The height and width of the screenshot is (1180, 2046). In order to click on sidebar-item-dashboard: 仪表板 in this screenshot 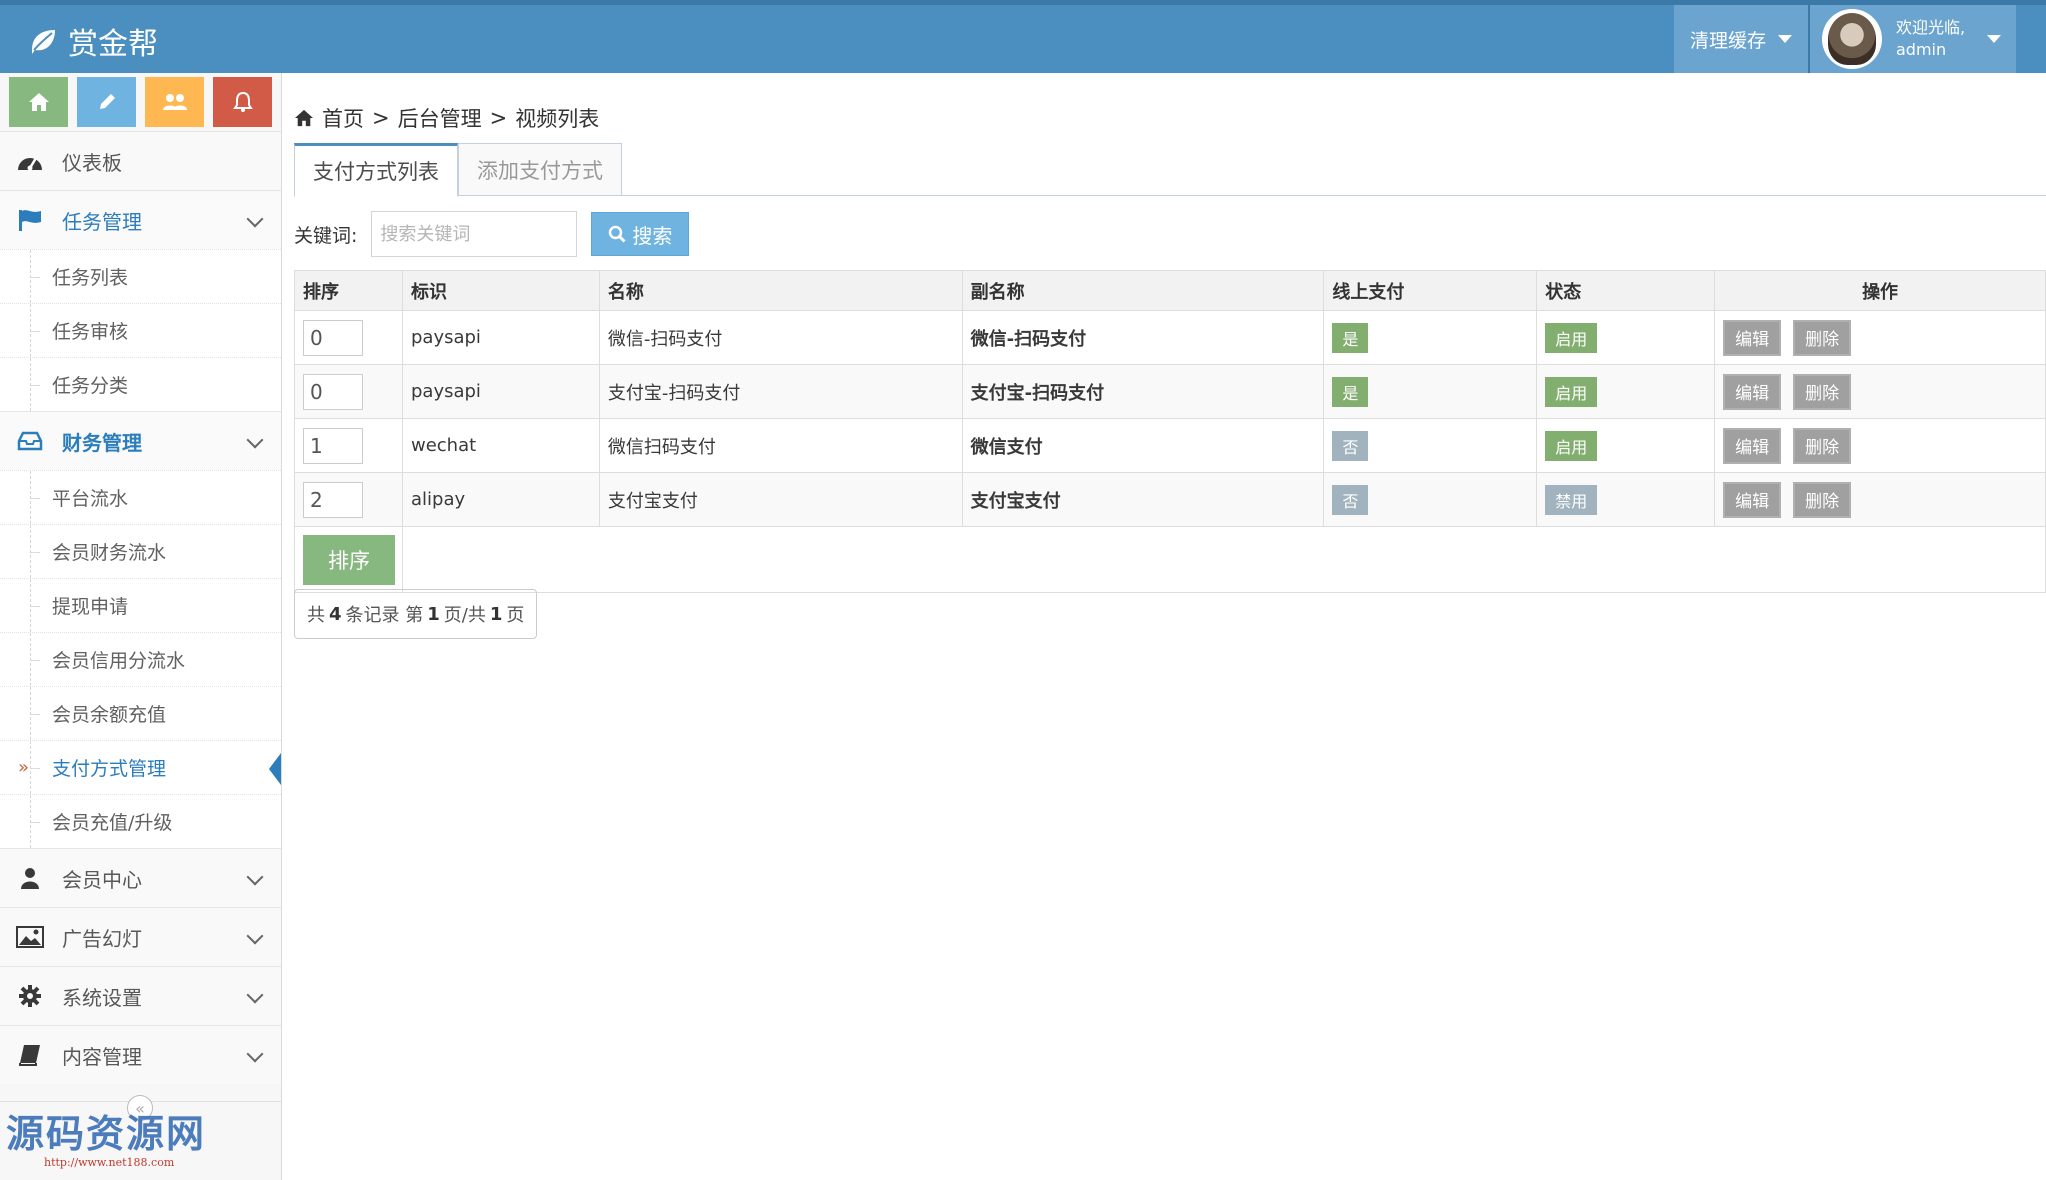, I will do `click(140, 160)`.